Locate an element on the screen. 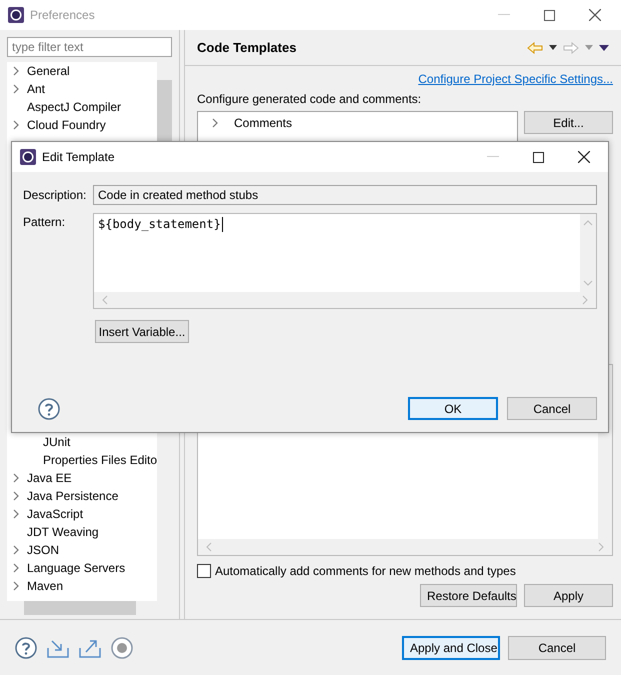  section-label: Configure generated code and comments: is located at coordinates (309, 99).